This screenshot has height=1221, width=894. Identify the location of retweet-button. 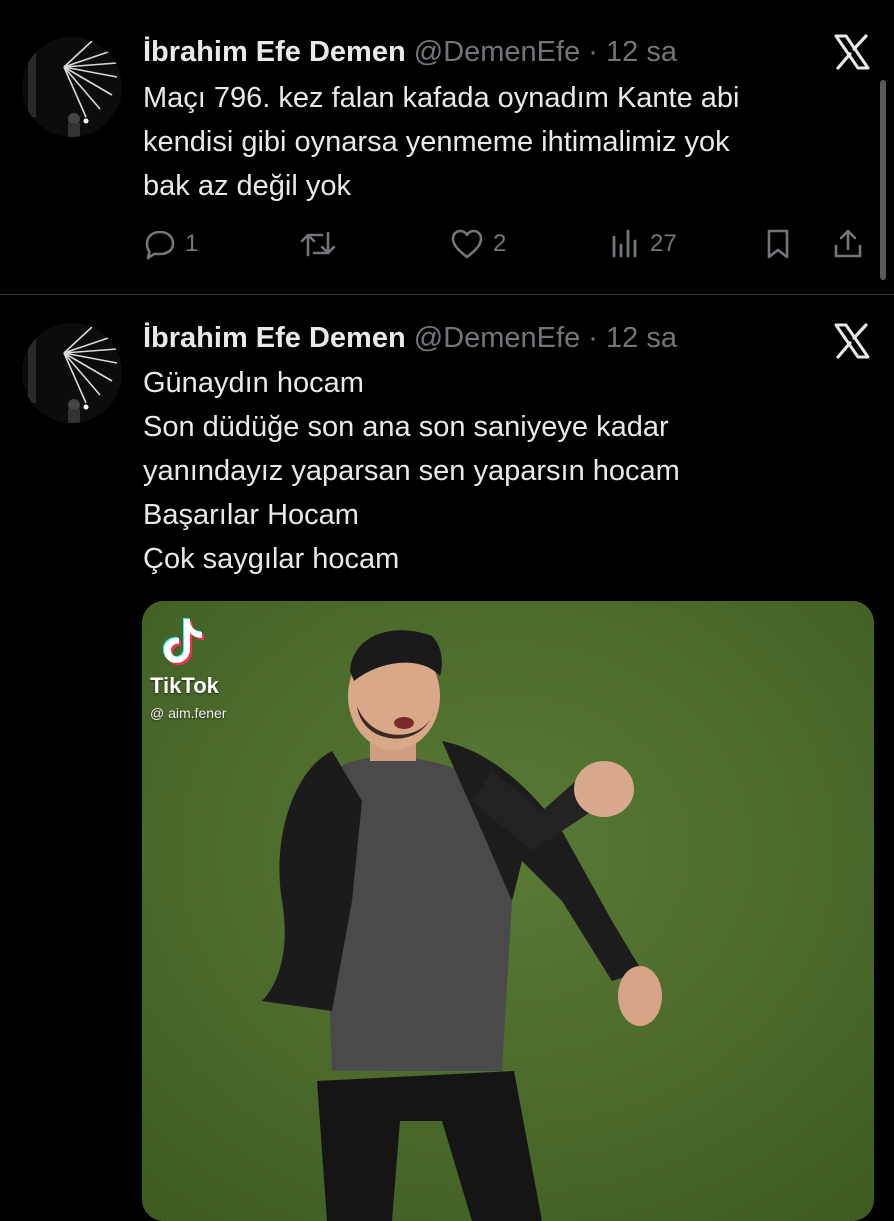
(318, 244).